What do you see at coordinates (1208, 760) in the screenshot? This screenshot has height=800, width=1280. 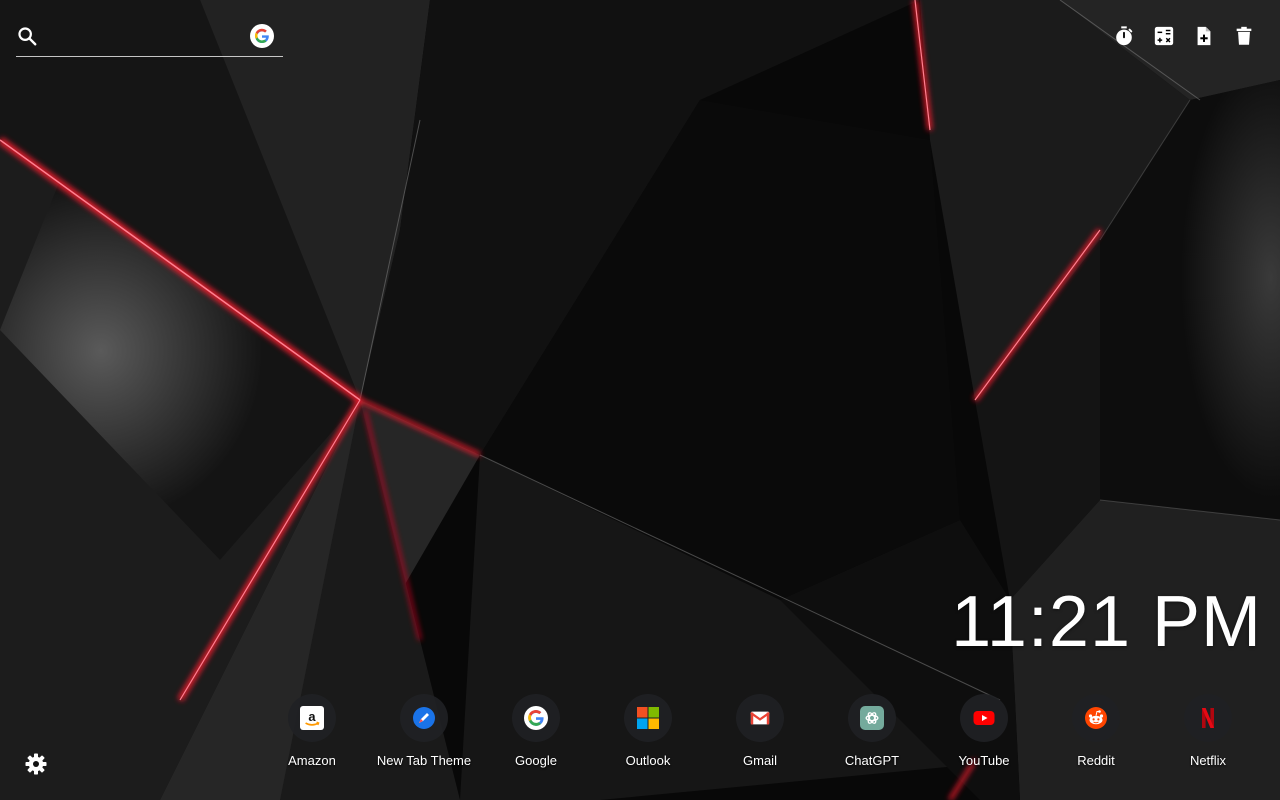 I see `shortcut-label: Netflix` at bounding box center [1208, 760].